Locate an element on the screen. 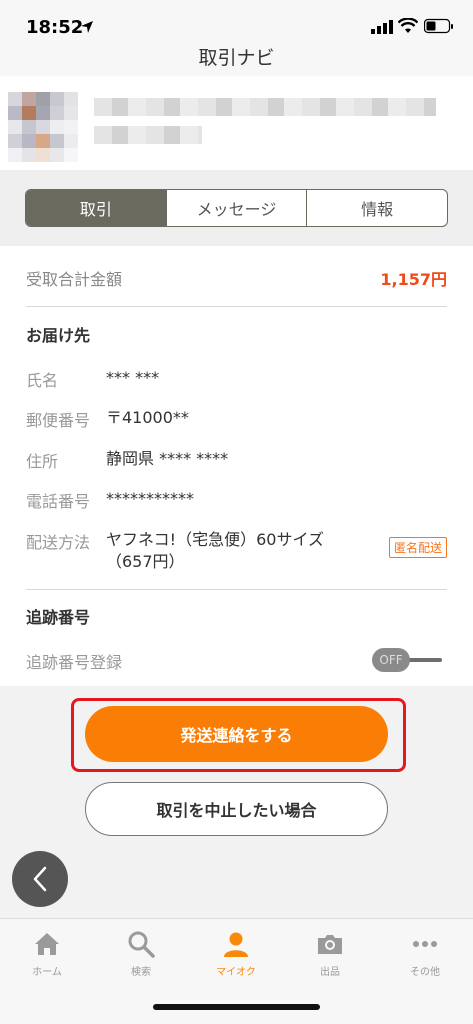 This screenshot has height=1024, width=473. item-thumbnail is located at coordinates (43, 127).